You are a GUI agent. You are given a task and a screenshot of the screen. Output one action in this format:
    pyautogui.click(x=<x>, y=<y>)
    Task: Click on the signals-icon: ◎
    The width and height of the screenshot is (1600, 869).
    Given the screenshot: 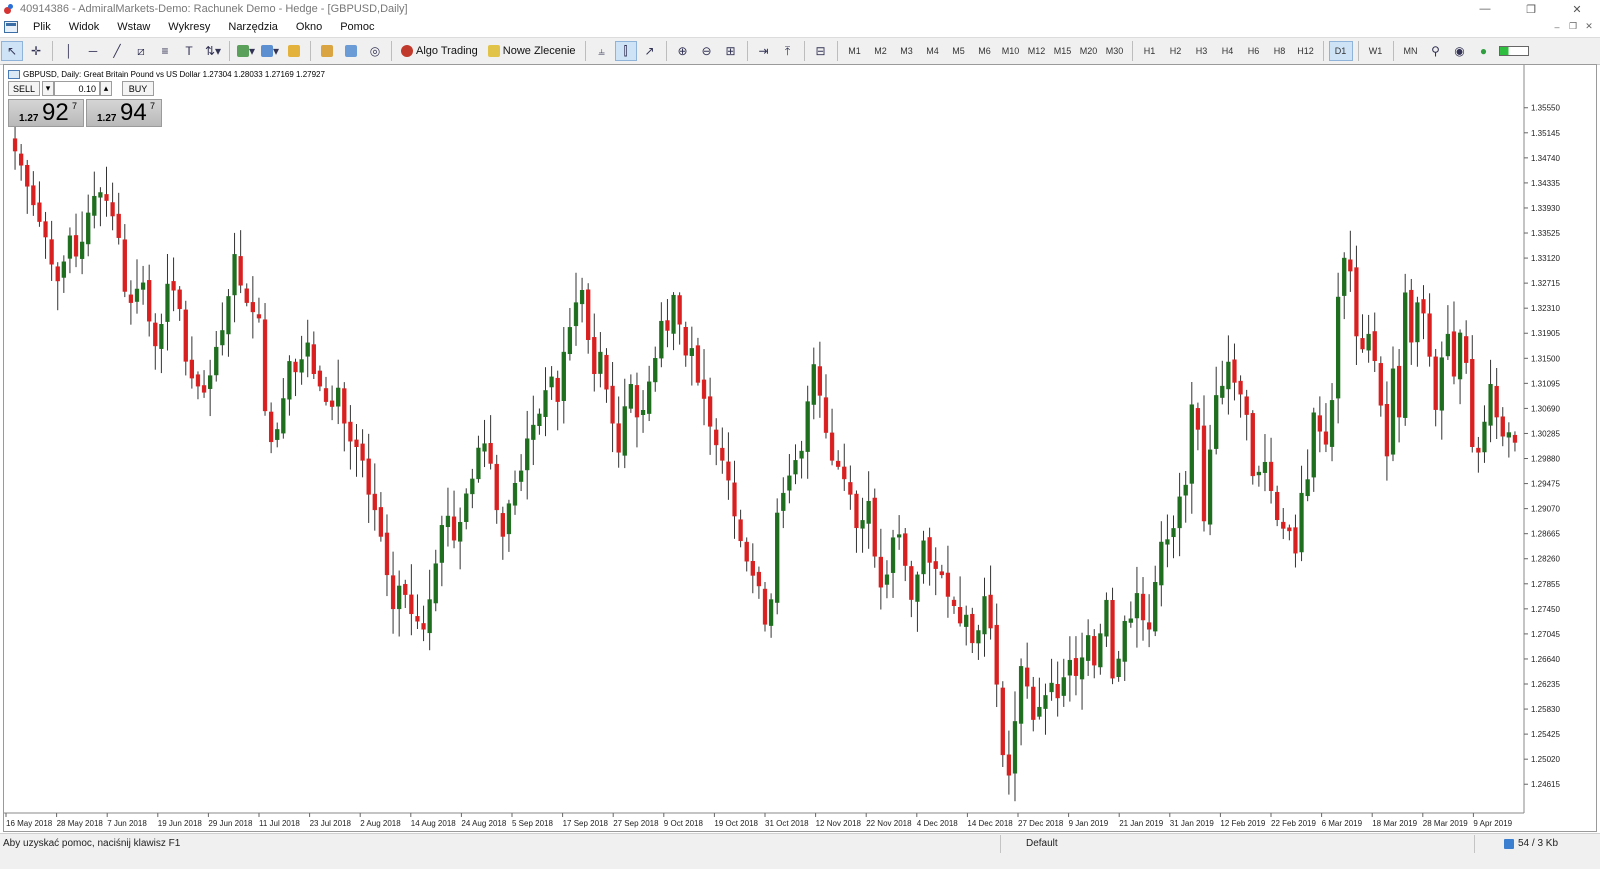 What is the action you would take?
    pyautogui.click(x=375, y=51)
    